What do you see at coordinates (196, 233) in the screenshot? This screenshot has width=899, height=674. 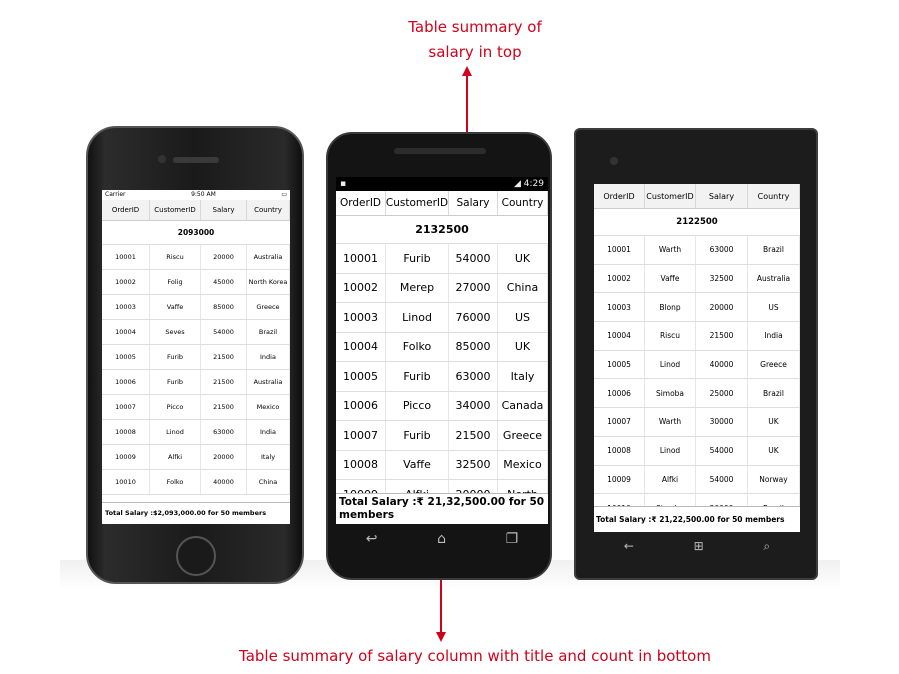 I see `ios-table-summary-top: 2093000` at bounding box center [196, 233].